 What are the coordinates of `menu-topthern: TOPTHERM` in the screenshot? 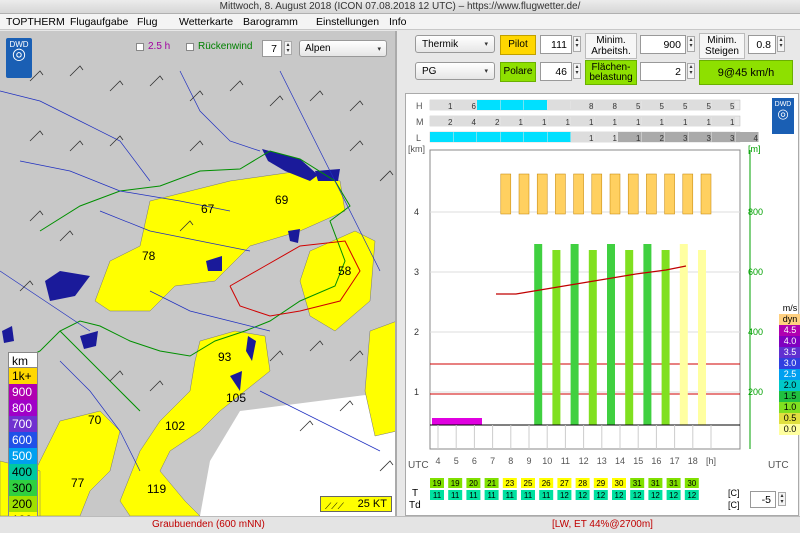 It's located at (35, 22).